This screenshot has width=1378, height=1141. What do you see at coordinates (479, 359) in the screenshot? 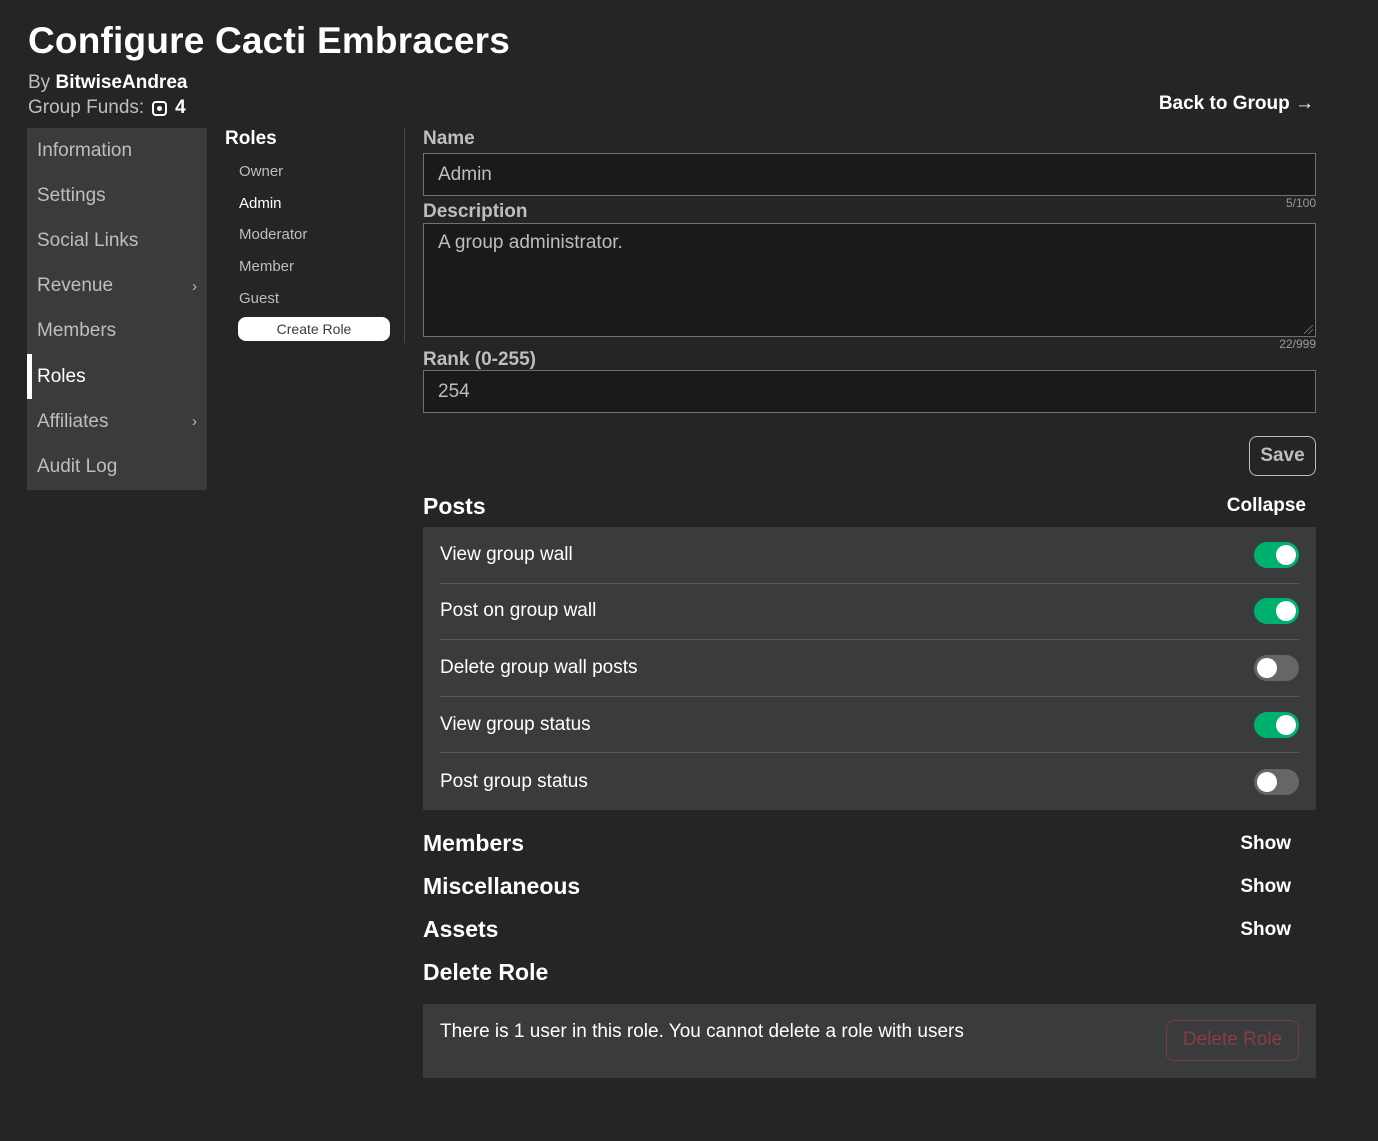
I see `rank-label: Rank (0-255)` at bounding box center [479, 359].